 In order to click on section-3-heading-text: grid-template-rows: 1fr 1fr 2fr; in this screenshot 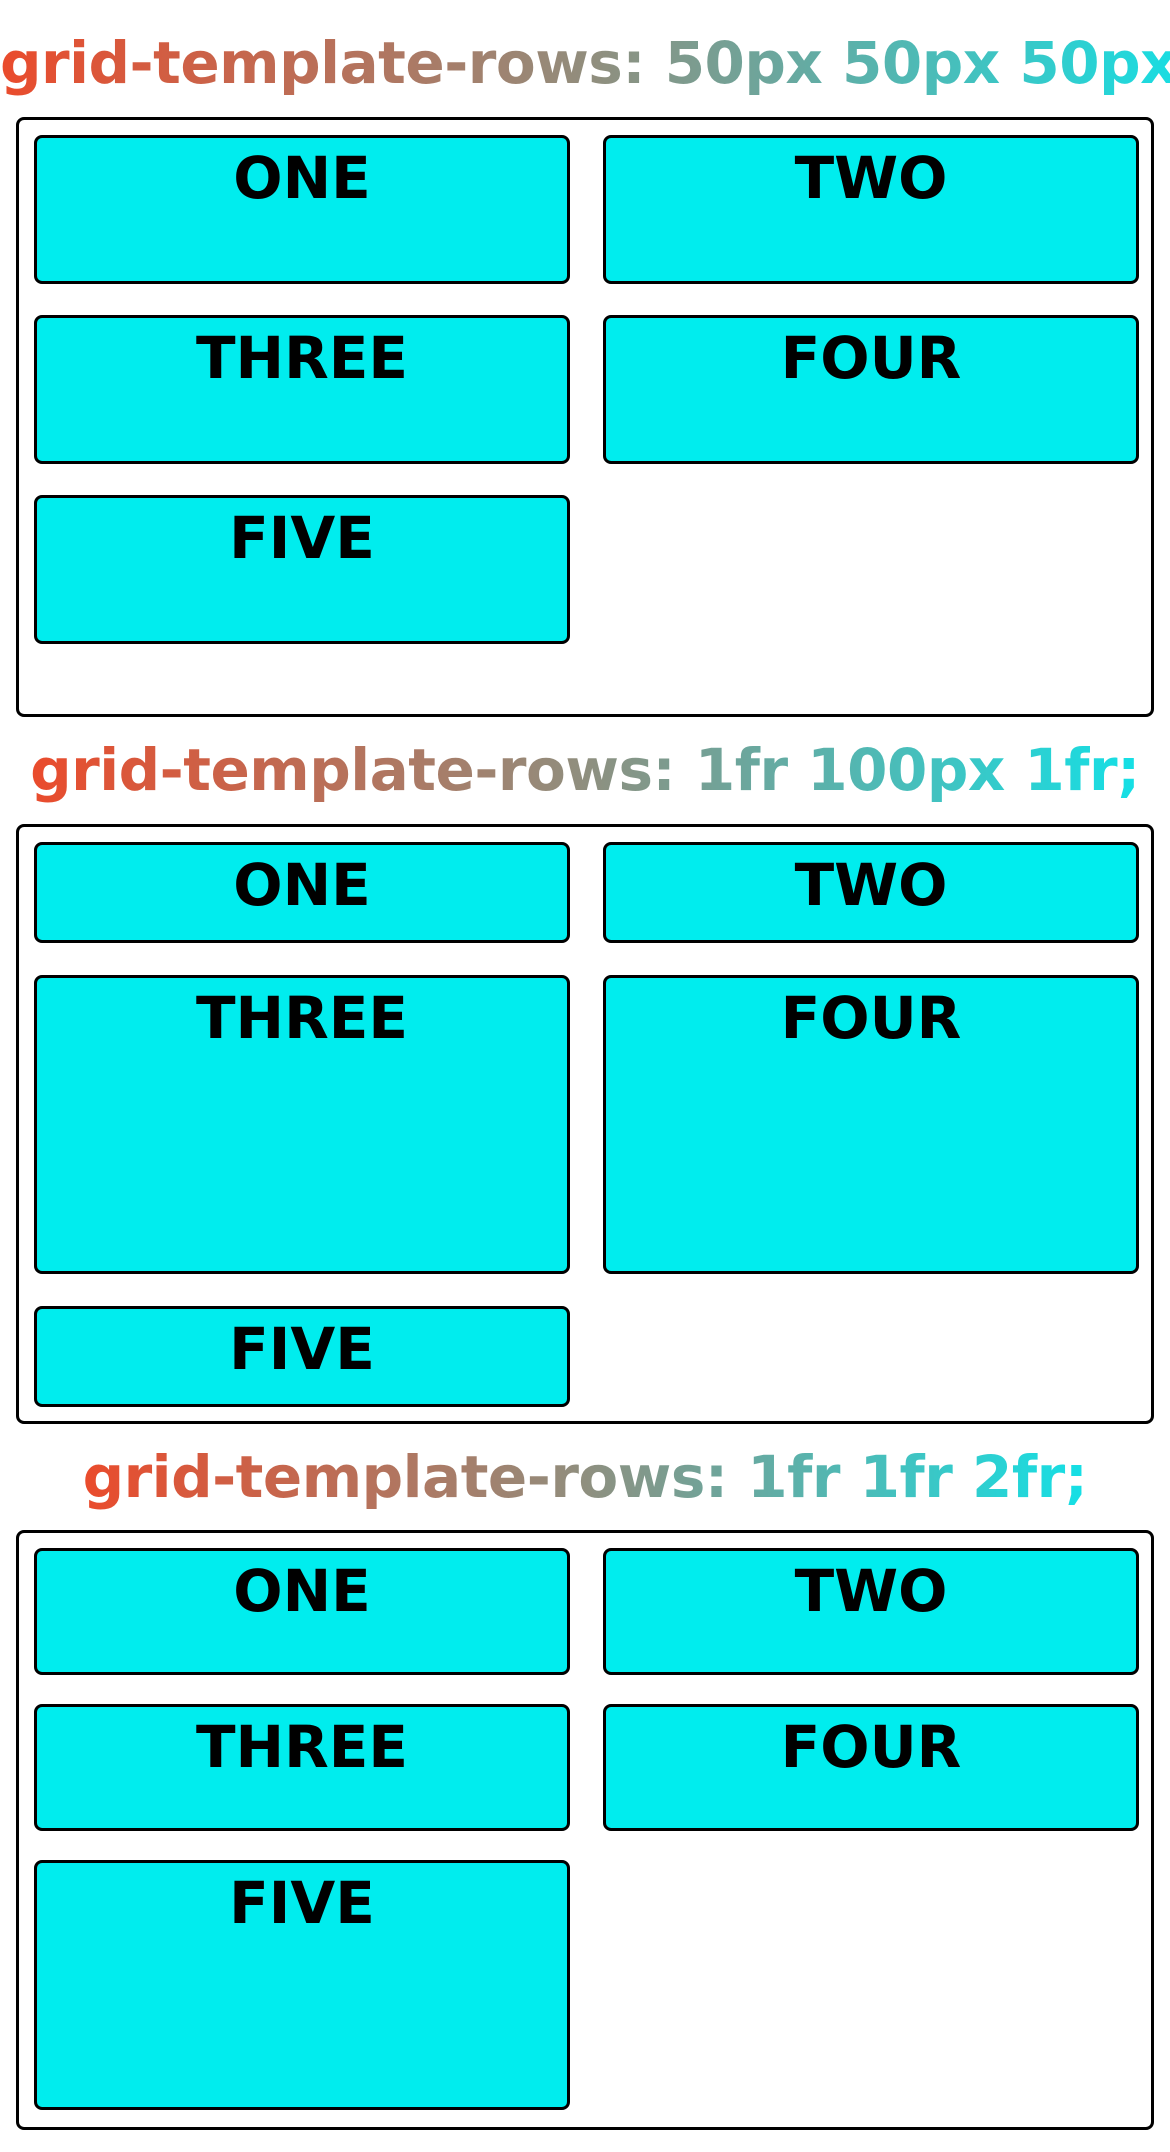, I will do `click(585, 1477)`.